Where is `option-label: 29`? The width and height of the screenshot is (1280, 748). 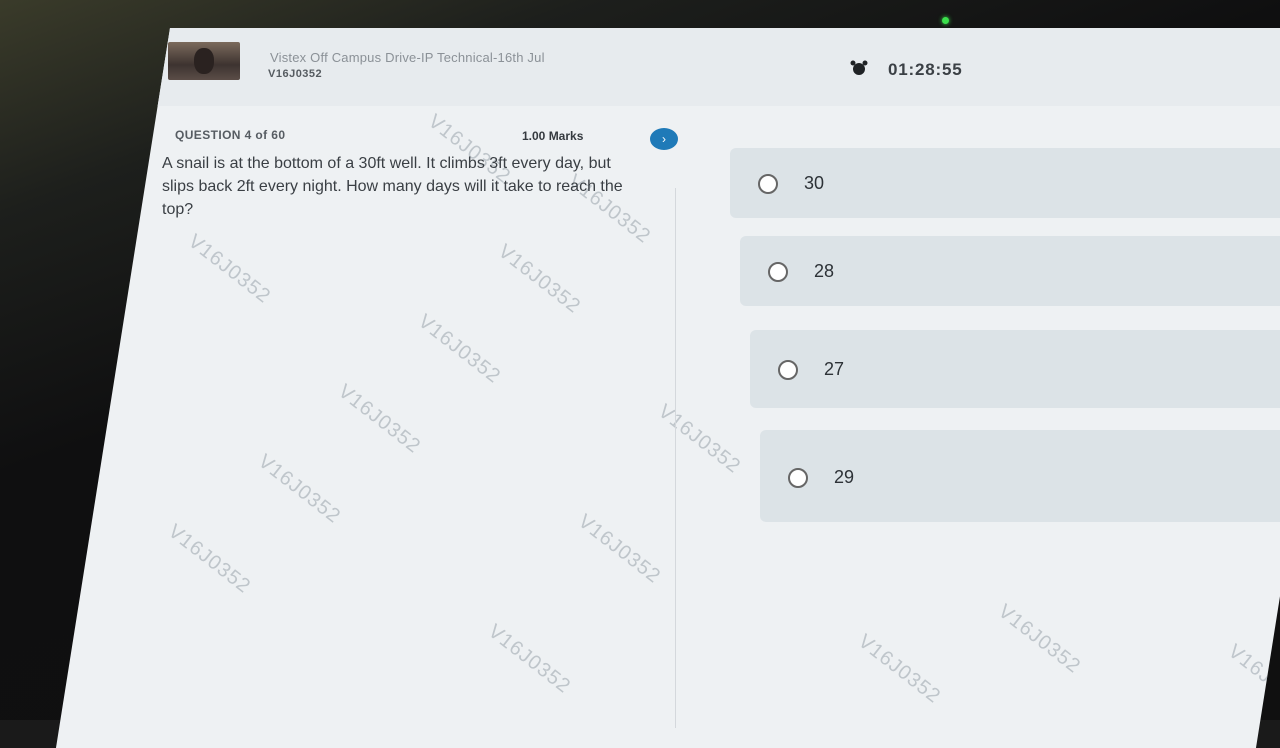 option-label: 29 is located at coordinates (844, 477).